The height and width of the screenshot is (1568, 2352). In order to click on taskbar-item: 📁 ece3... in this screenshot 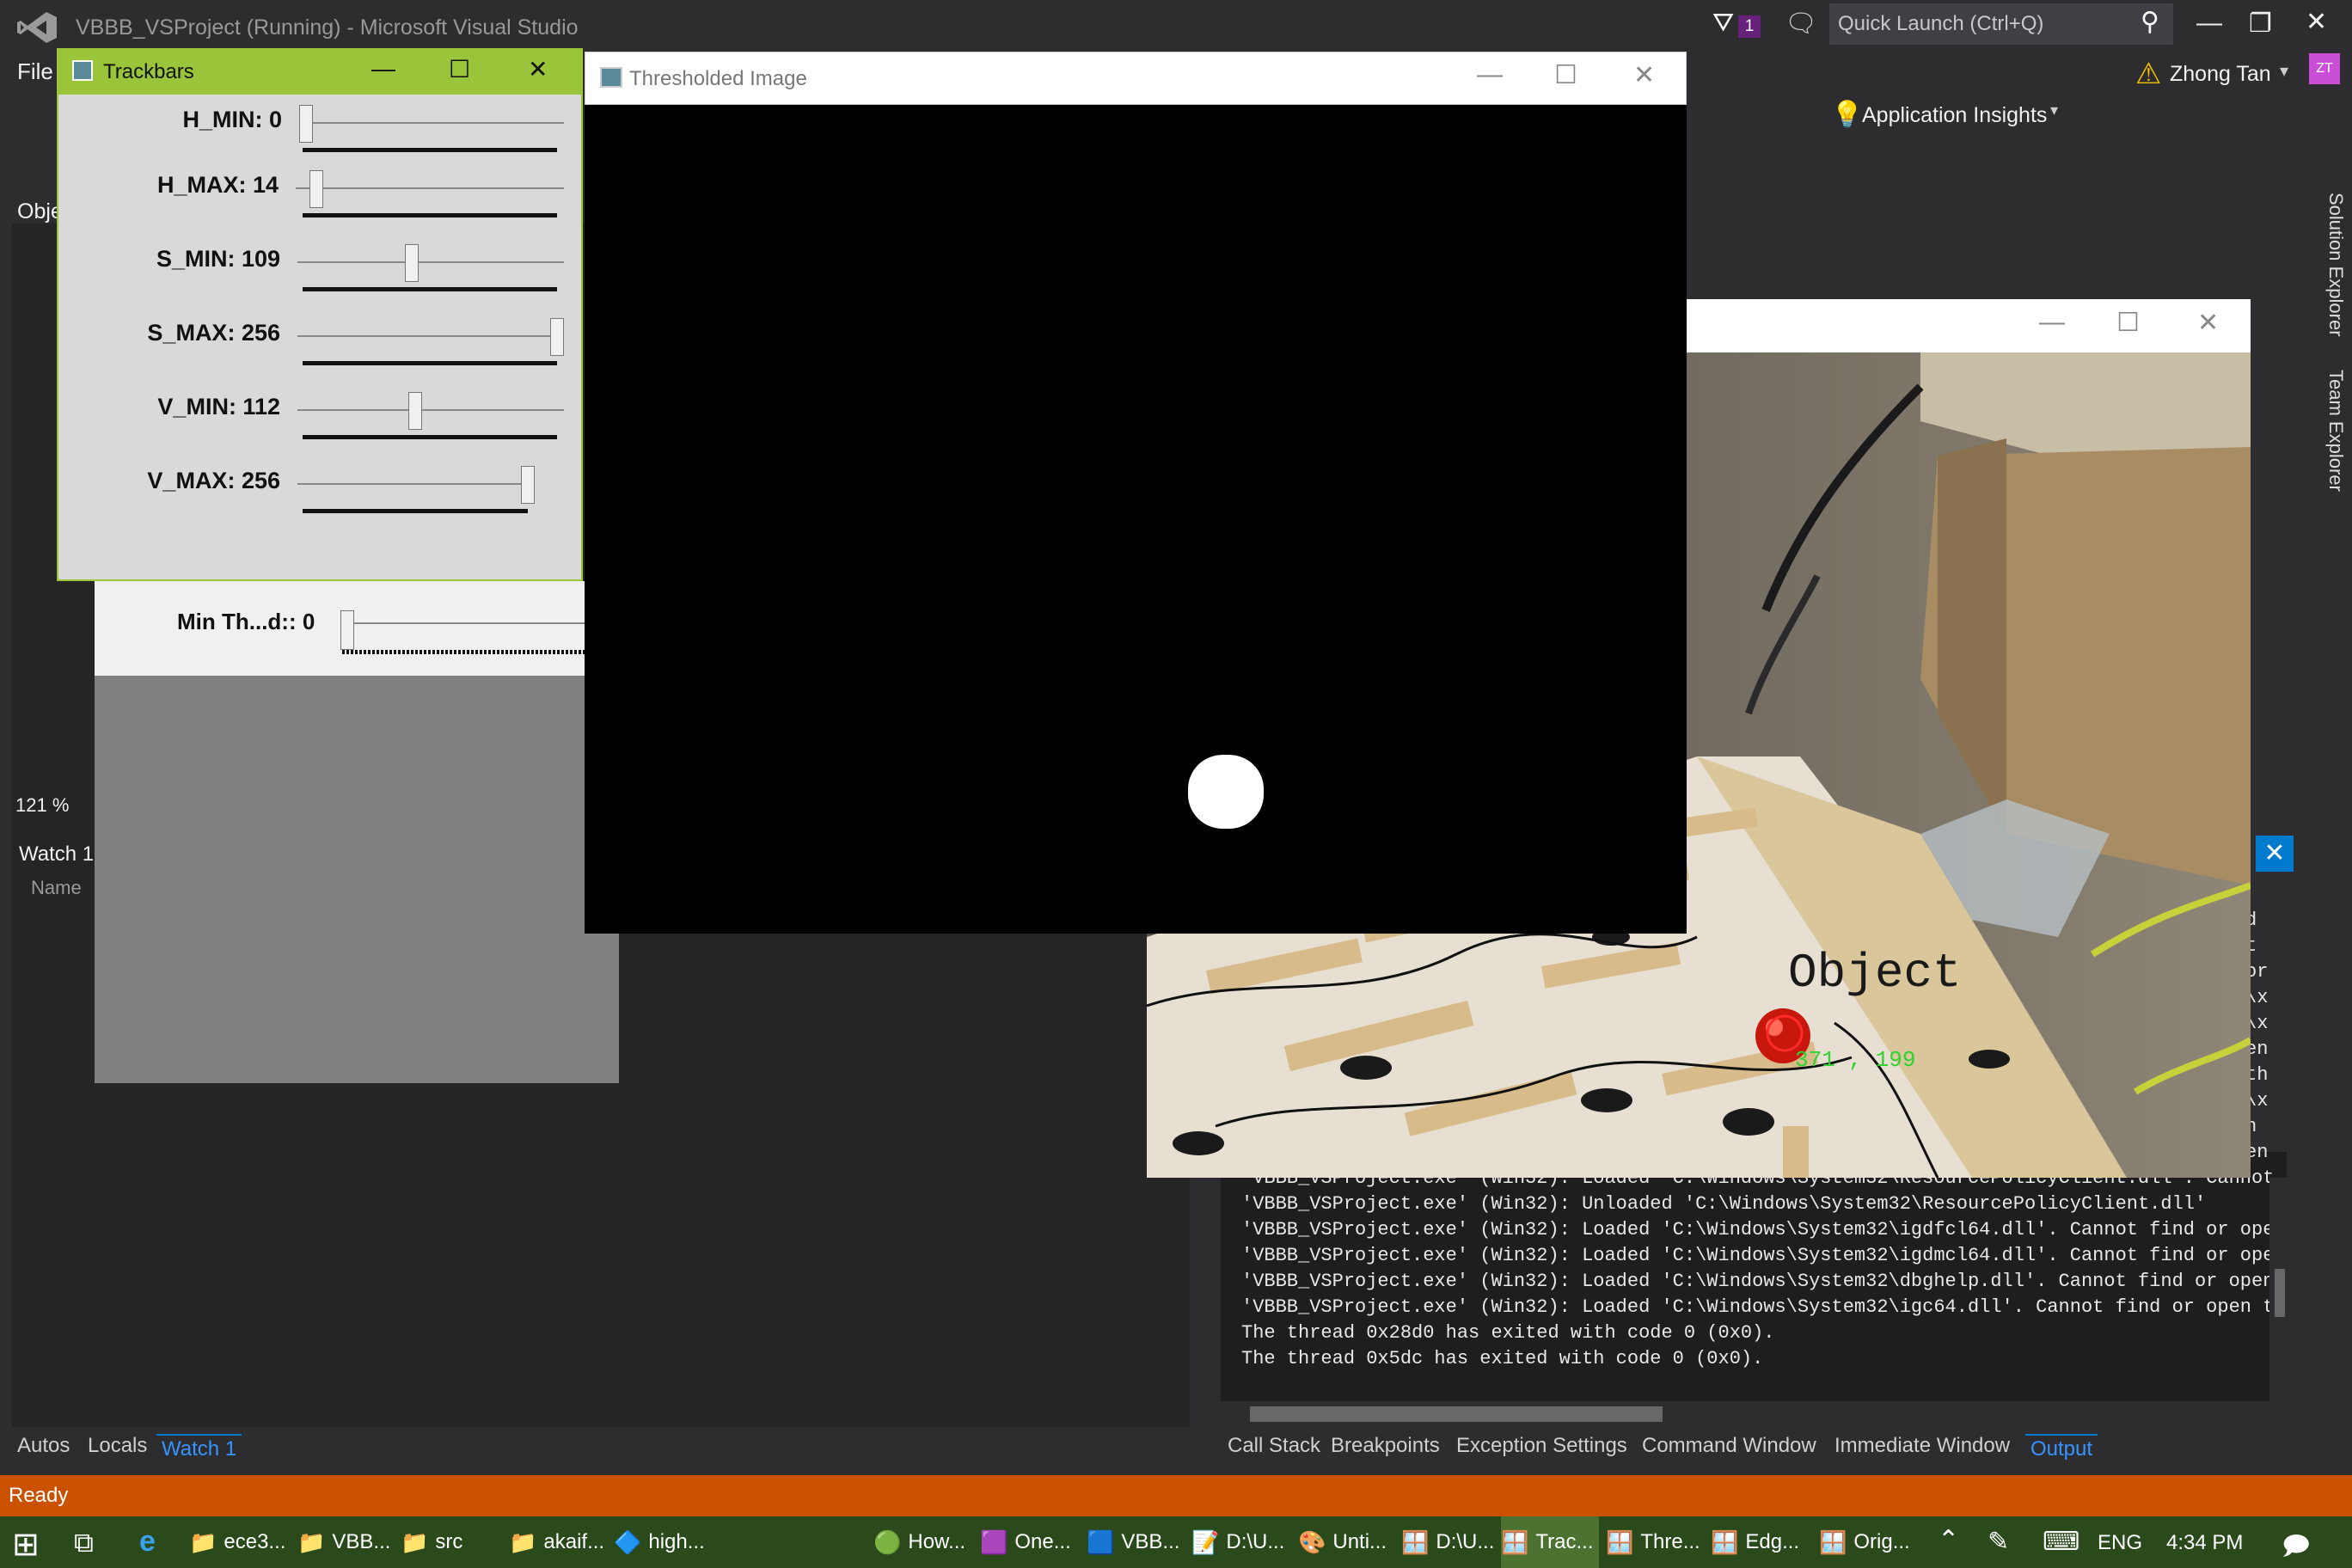, I will do `click(240, 1542)`.